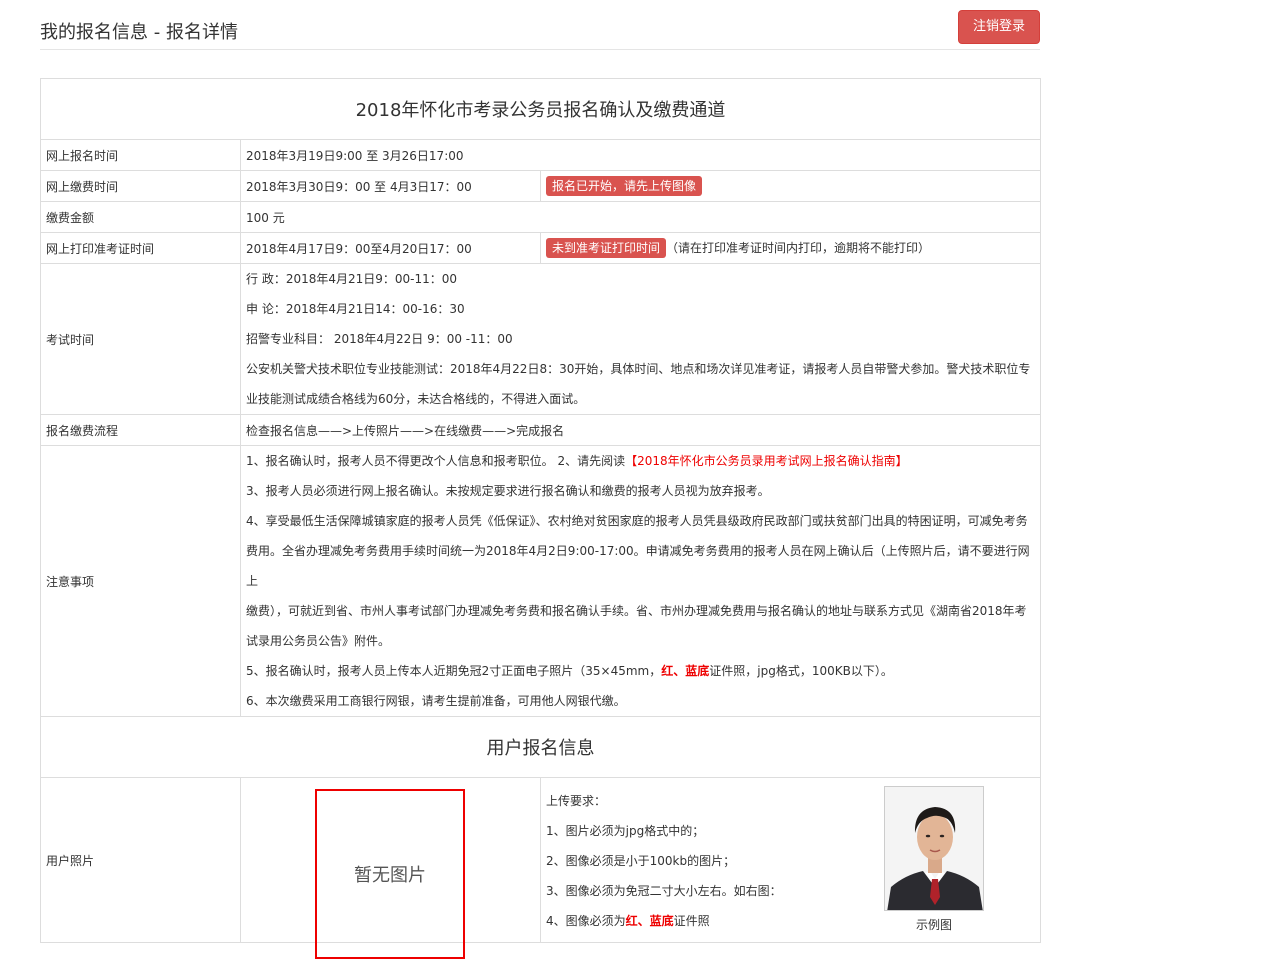 The width and height of the screenshot is (1261, 959). Describe the element at coordinates (390, 874) in the screenshot. I see `photo-placeholder: 暂无图片` at that location.